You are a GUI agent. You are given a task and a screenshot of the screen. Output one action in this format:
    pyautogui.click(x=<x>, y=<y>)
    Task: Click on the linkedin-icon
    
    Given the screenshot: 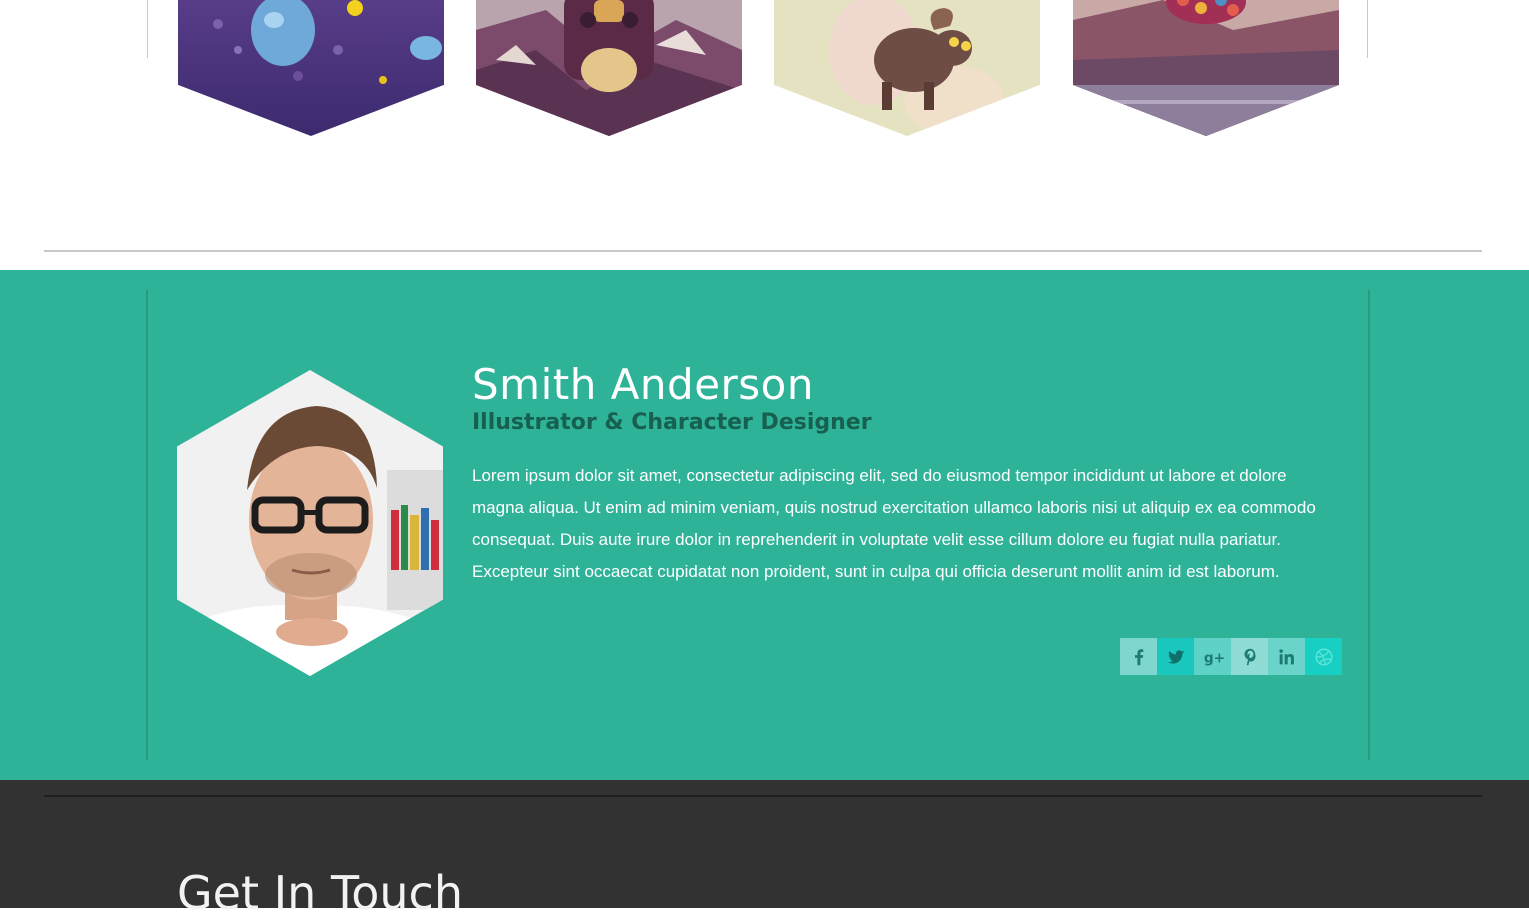 What is the action you would take?
    pyautogui.click(x=1286, y=656)
    